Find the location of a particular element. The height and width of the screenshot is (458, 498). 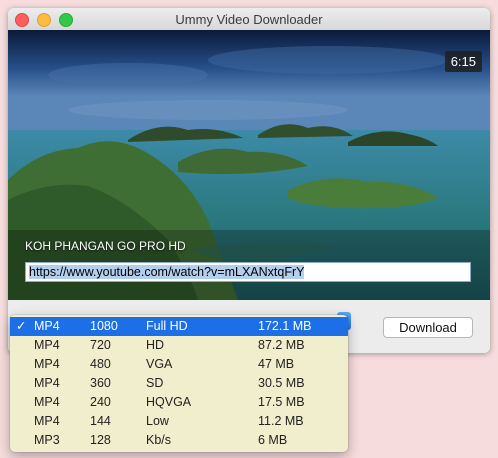

title-bar: Ummy Video Downloader is located at coordinates (249, 19).